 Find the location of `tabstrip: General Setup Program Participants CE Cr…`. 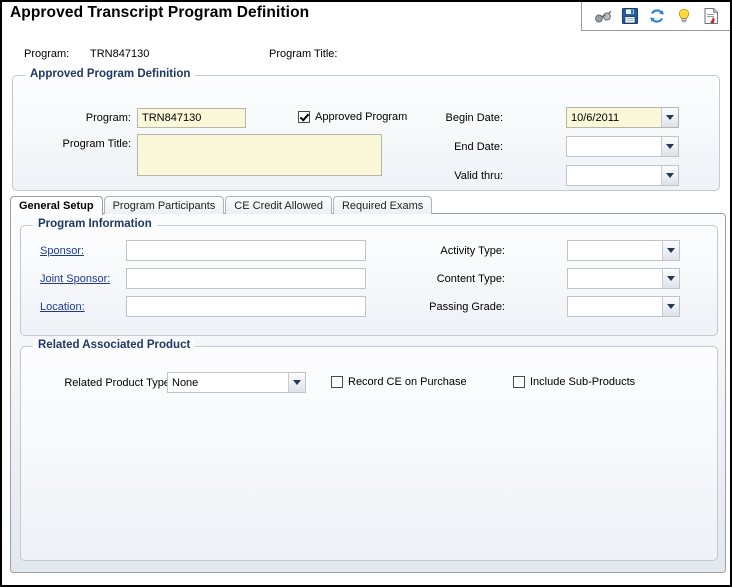

tabstrip: General Setup Program Participants CE Cr… is located at coordinates (221, 205).